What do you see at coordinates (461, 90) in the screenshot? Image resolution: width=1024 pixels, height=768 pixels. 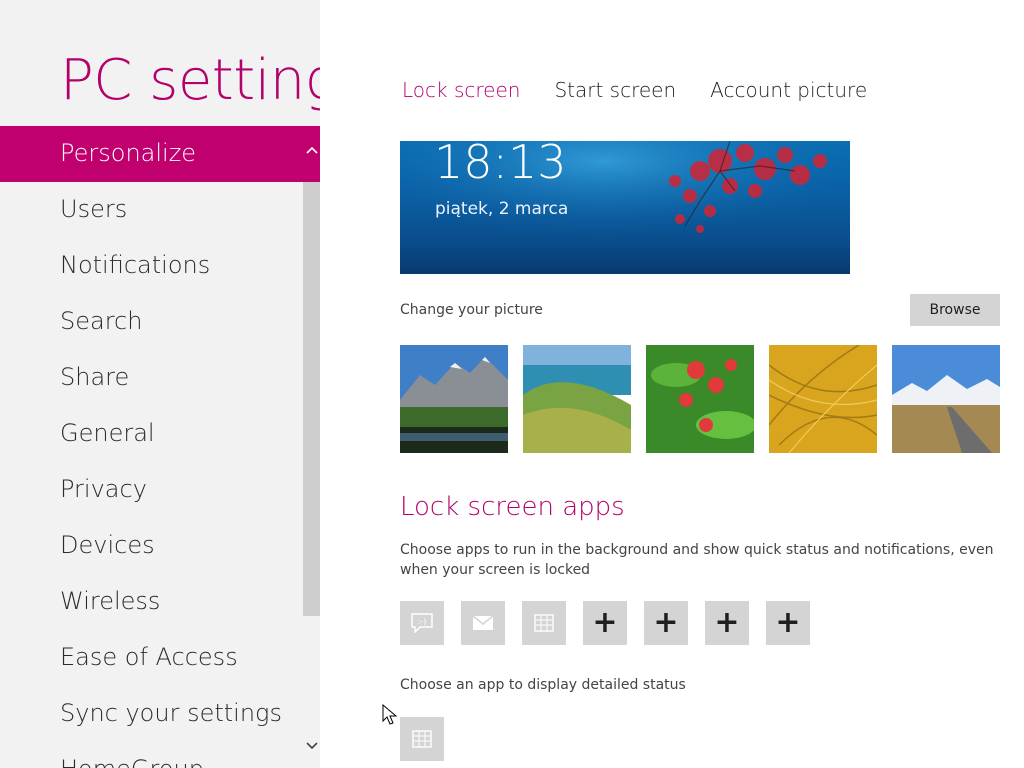 I see `tab-lock-screen: Lock screen` at bounding box center [461, 90].